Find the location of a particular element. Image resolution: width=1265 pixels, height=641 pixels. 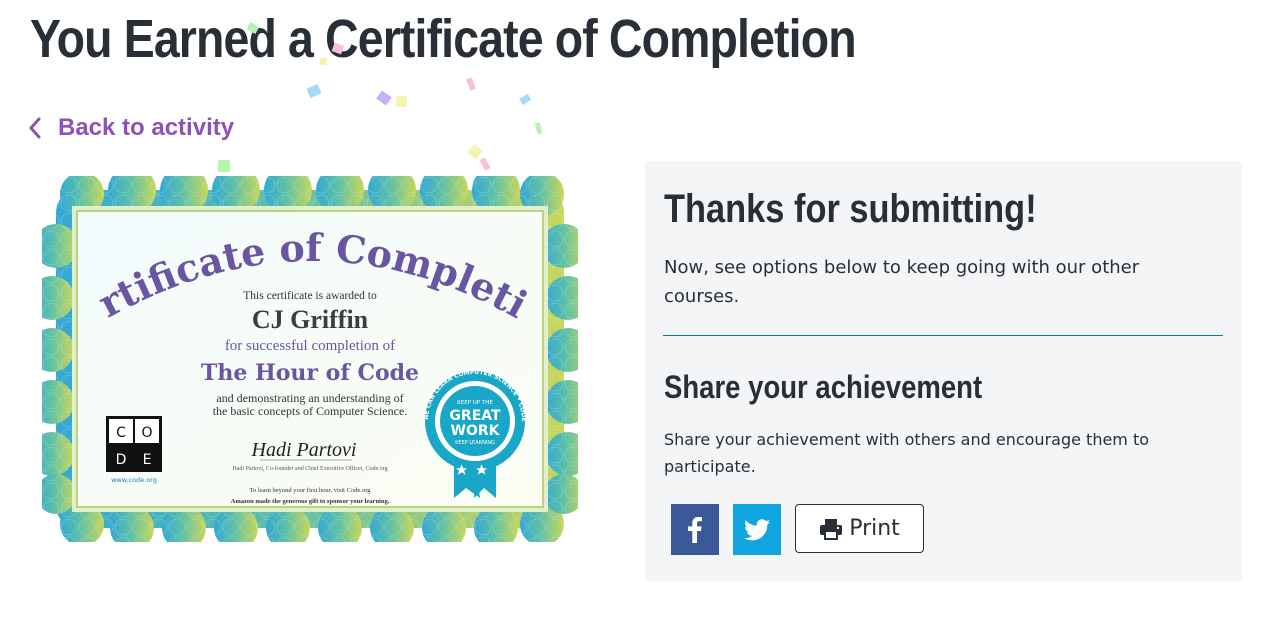

panel-title: Thanks for submitting! is located at coordinates (850, 209).